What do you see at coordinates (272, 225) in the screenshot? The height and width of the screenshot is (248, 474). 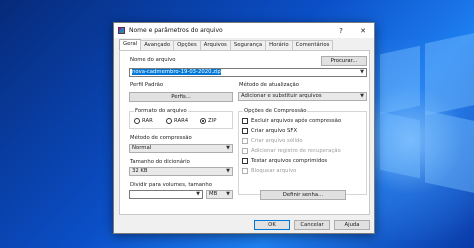 I see `ok-button: OK` at bounding box center [272, 225].